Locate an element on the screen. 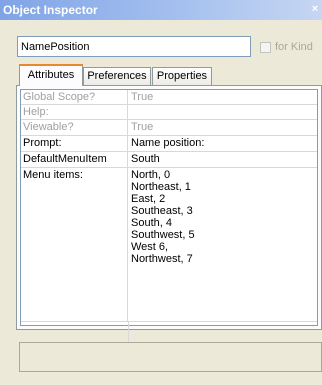 Image resolution: width=322 pixels, height=385 pixels. window-title: Object Inspector is located at coordinates (50, 10).